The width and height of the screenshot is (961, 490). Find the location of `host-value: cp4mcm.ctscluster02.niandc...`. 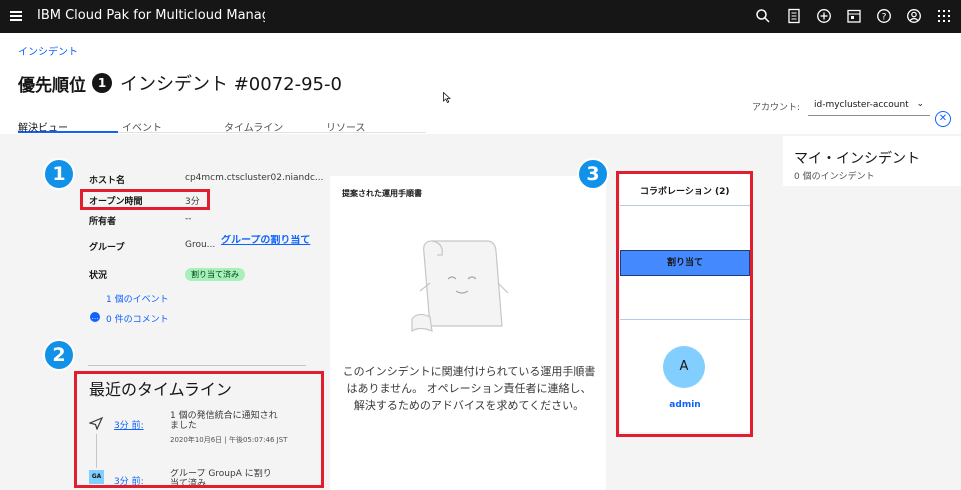

host-value: cp4mcm.ctscluster02.niandc... is located at coordinates (254, 178).